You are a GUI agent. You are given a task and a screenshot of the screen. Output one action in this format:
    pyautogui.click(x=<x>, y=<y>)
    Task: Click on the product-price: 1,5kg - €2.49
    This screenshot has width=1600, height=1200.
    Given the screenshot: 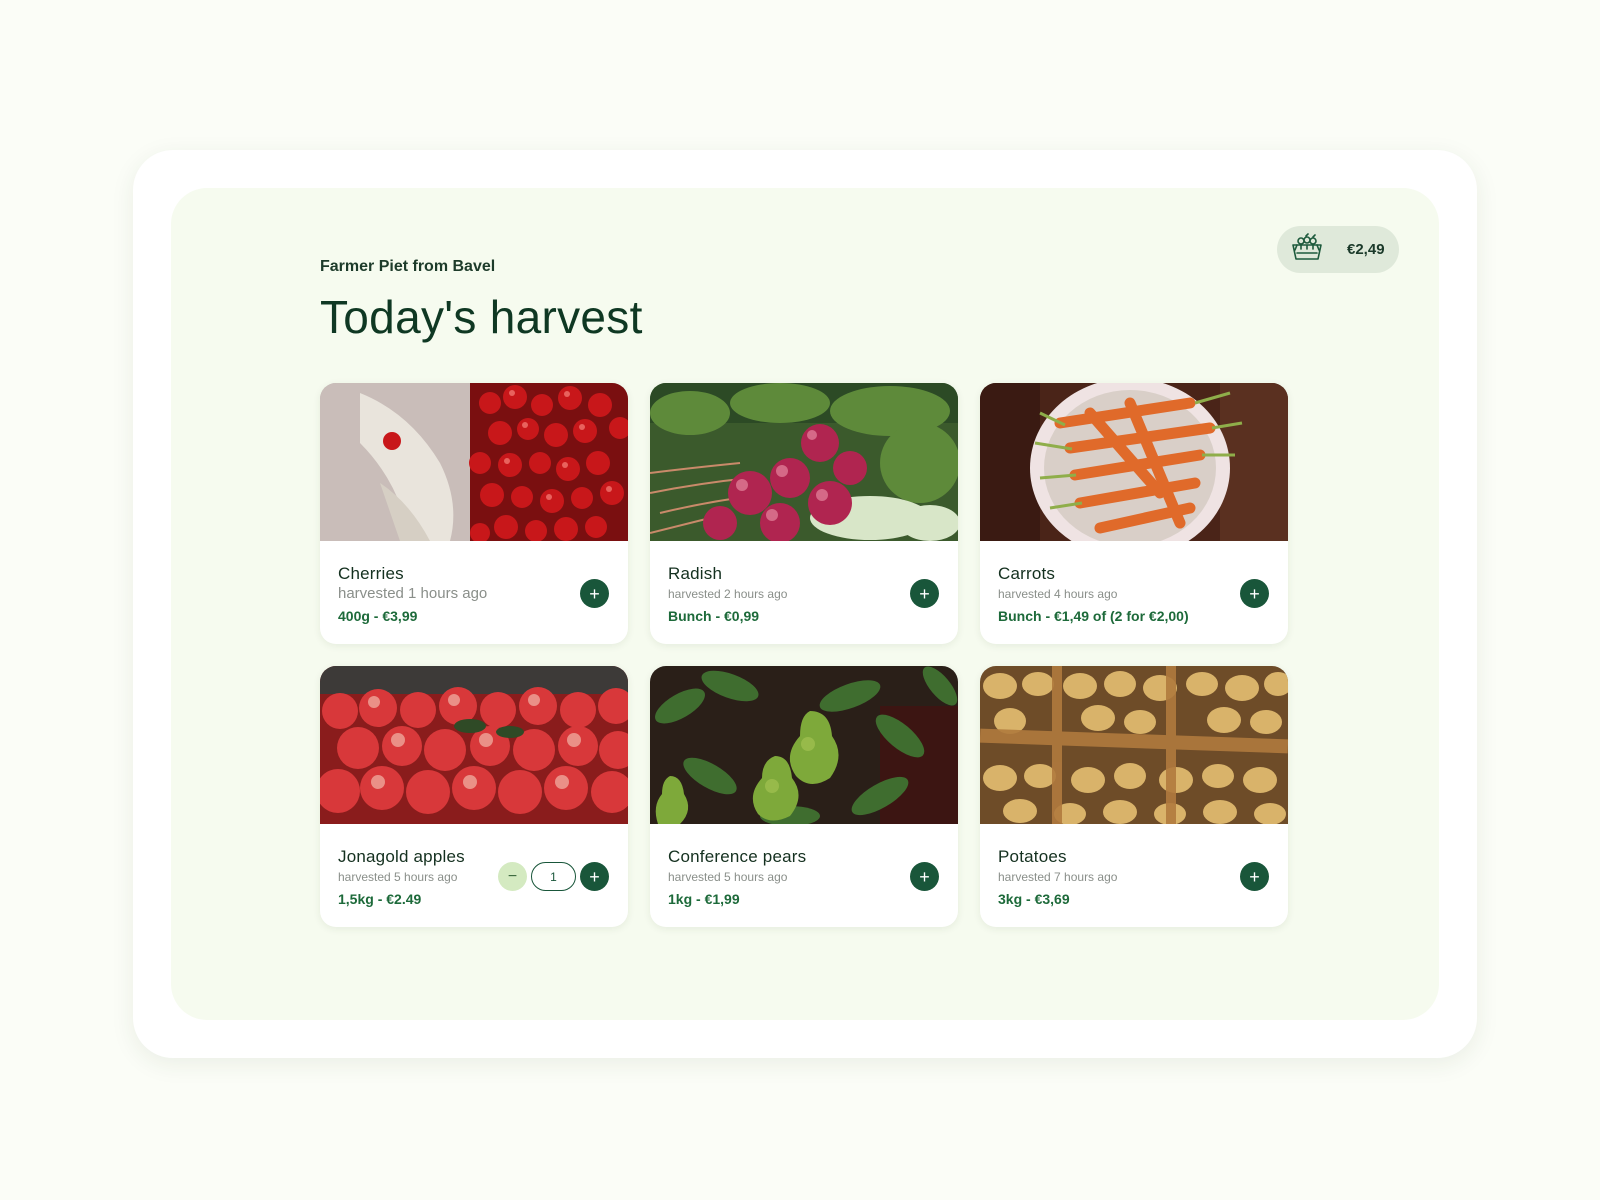 What is the action you would take?
    pyautogui.click(x=380, y=899)
    